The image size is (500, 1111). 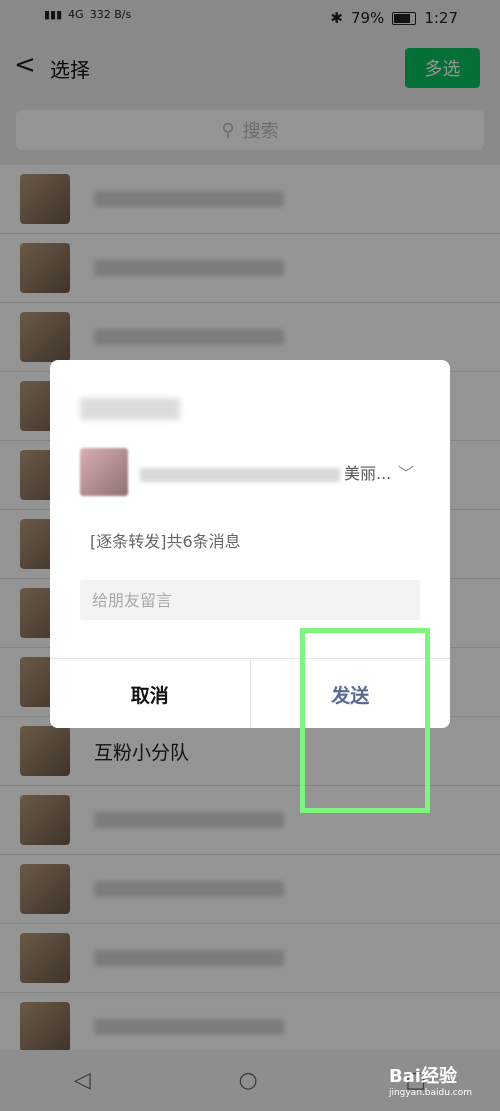 I want to click on comment-input, so click(x=250, y=600).